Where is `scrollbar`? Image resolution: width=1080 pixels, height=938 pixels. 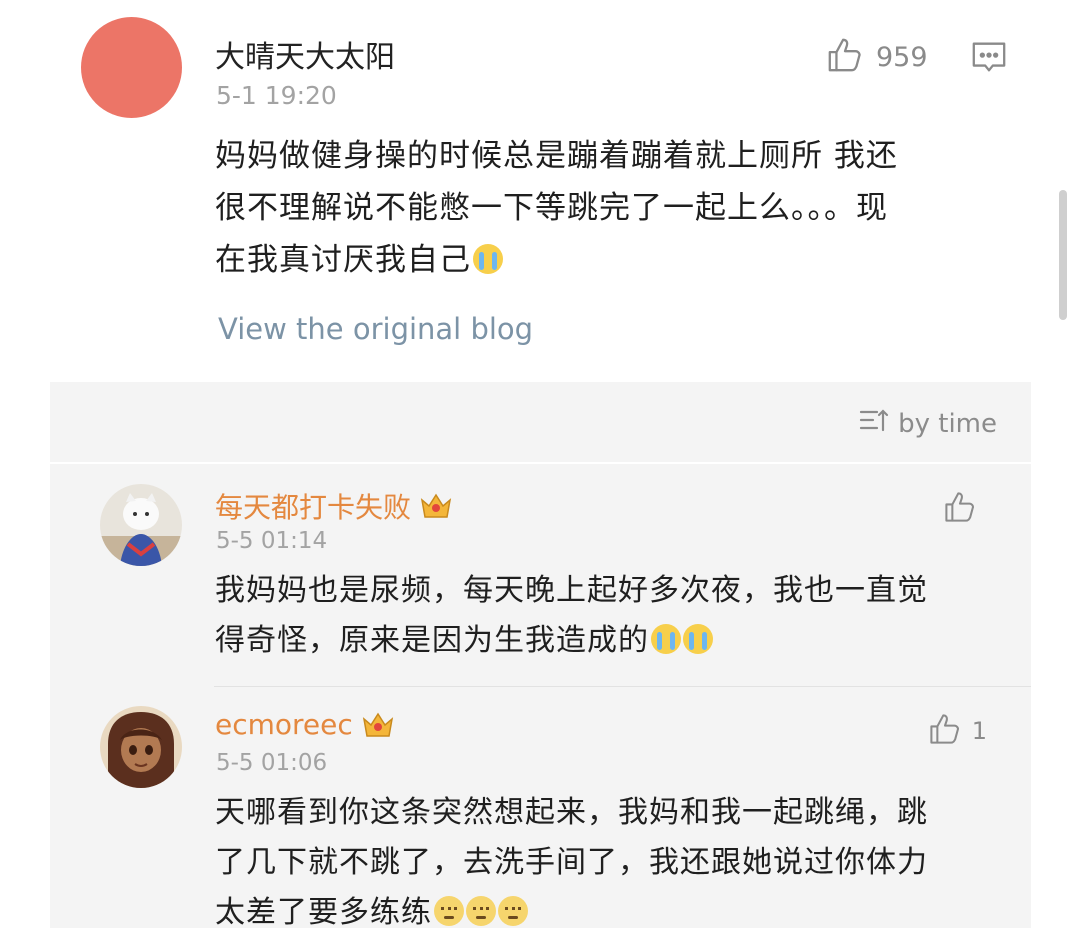
scrollbar is located at coordinates (1063, 255).